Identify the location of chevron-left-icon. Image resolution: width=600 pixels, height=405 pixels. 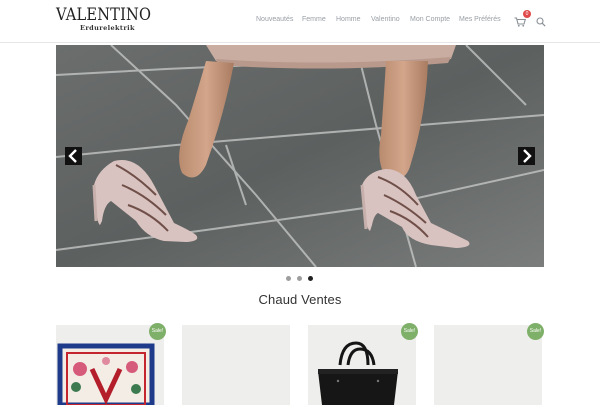
(72, 156).